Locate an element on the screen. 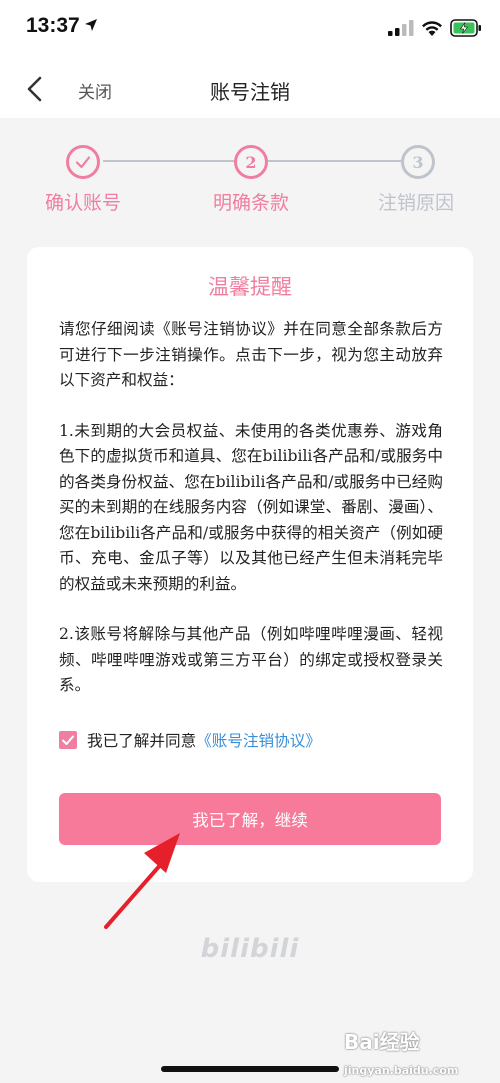  wifi-icon is located at coordinates (432, 28).